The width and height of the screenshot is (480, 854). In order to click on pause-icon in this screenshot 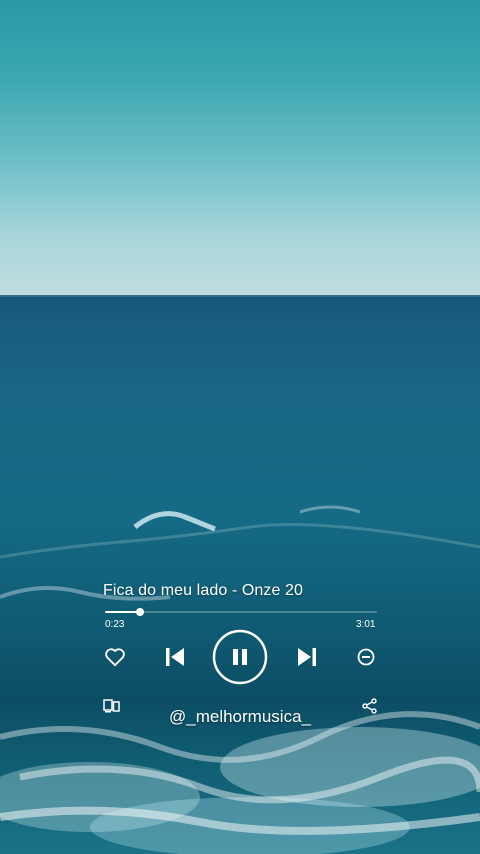, I will do `click(240, 657)`.